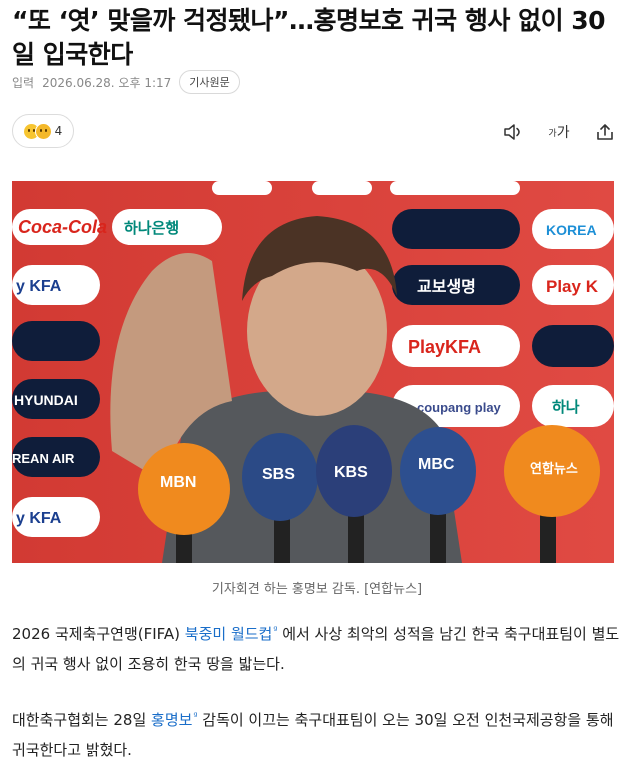 This screenshot has height=765, width=634. I want to click on paragraph-text: 대한축구협회는 28일, so click(82, 720).